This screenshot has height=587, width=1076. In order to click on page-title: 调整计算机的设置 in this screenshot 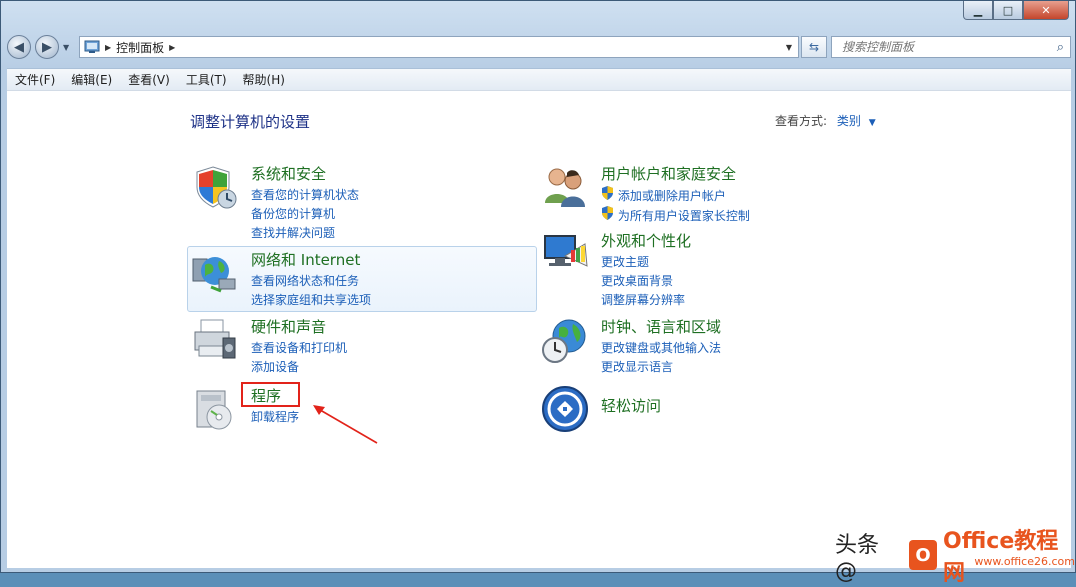, I will do `click(250, 122)`.